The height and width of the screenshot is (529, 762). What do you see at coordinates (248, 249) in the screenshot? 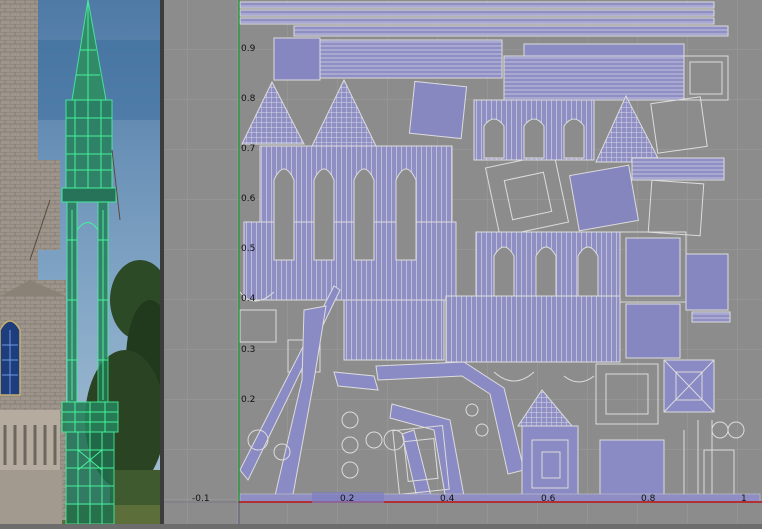
I see `v-tick-0-5: 0.5` at bounding box center [248, 249].